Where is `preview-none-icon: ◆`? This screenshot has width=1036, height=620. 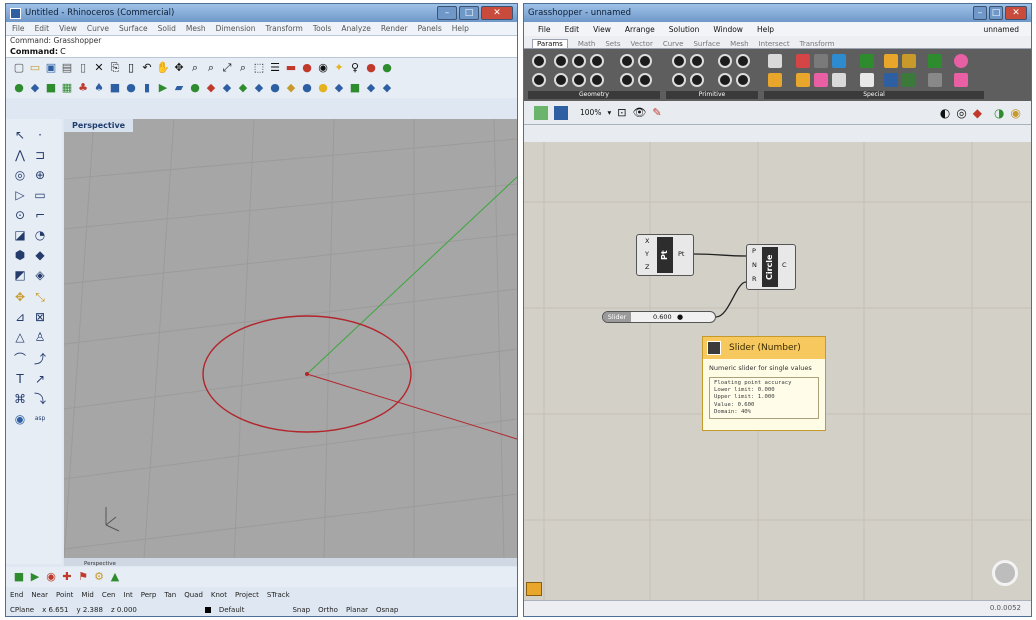
preview-none-icon: ◆ is located at coordinates (977, 113).